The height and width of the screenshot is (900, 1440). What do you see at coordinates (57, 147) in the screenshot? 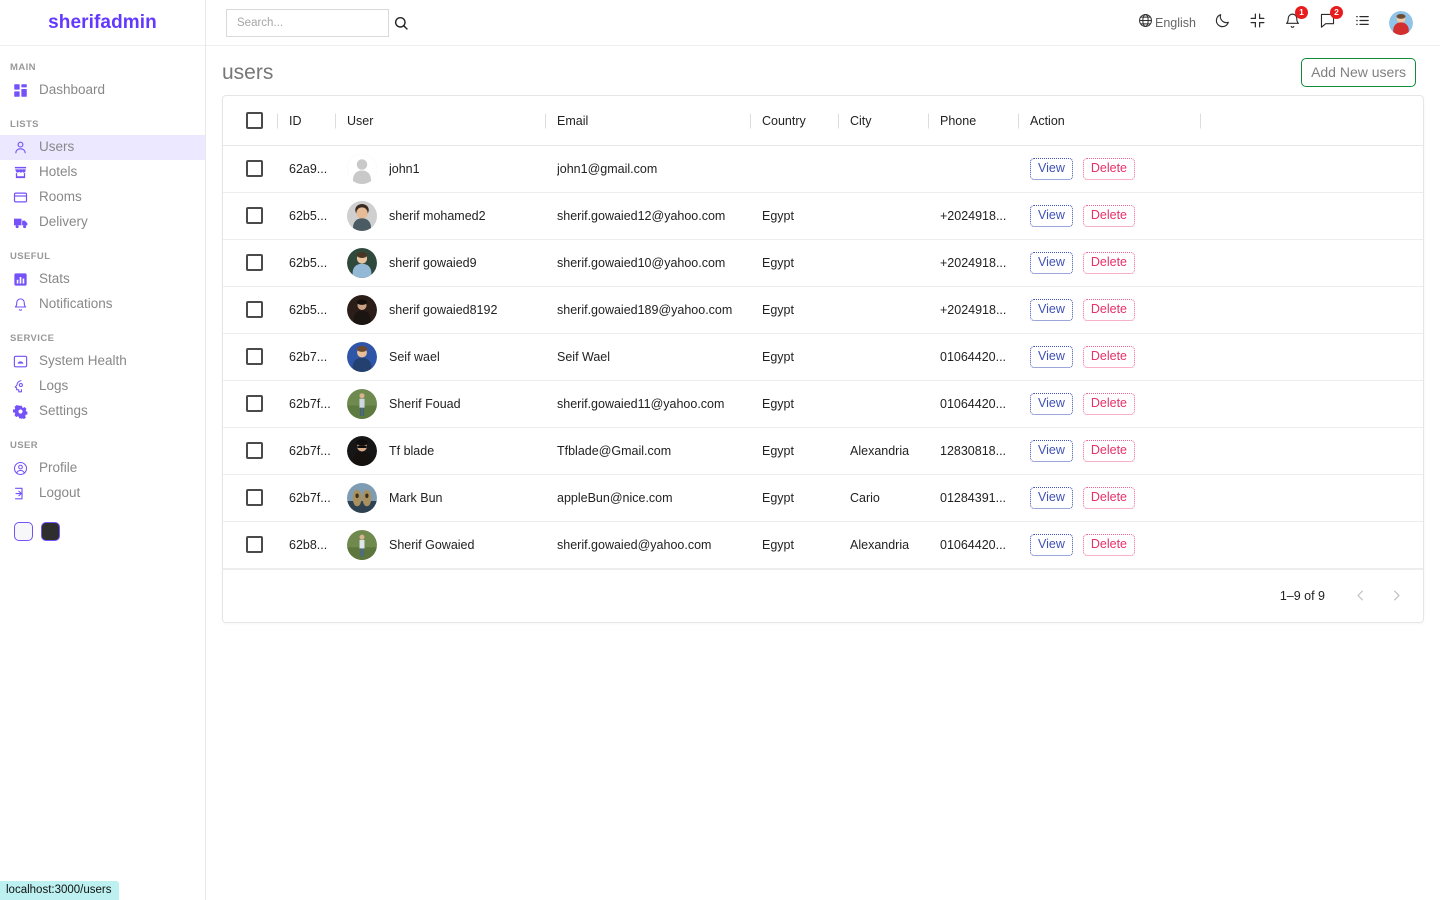
I see `sidebar-item-label: Users` at bounding box center [57, 147].